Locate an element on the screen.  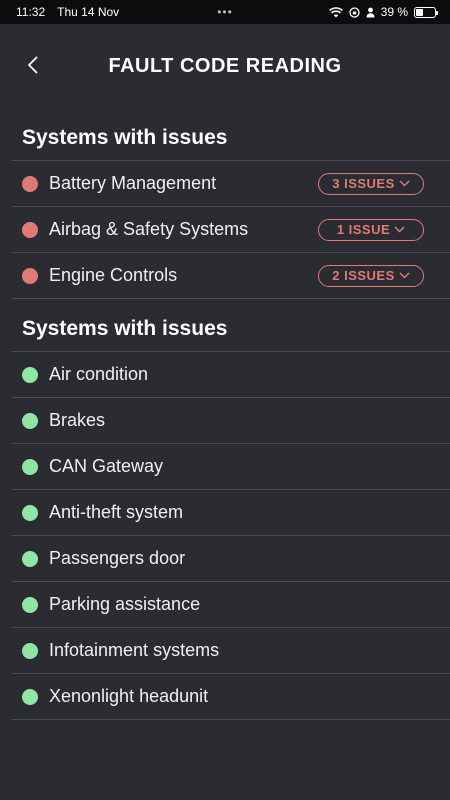
issue-count-label: 1 ISSUE is located at coordinates (363, 229).